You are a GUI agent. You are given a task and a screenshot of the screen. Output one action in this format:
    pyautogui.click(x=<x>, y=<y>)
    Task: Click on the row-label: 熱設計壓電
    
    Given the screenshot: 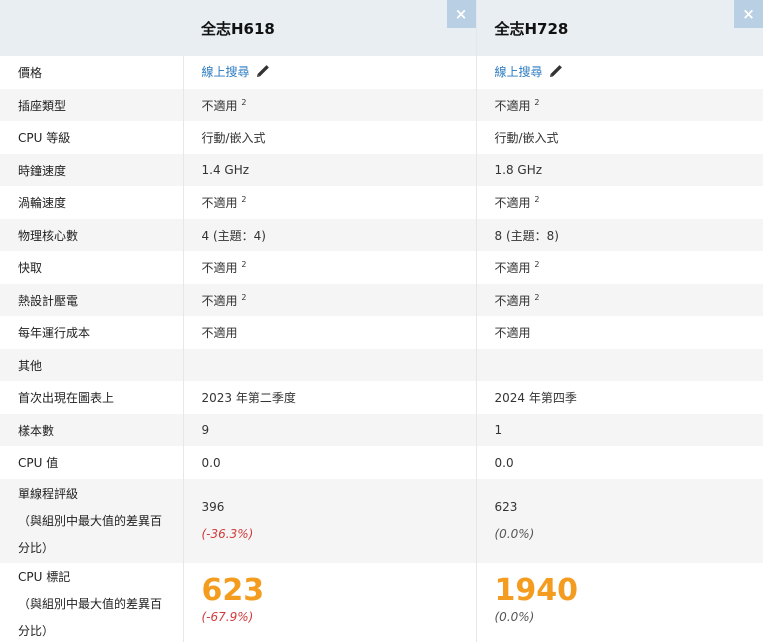 What is the action you would take?
    pyautogui.click(x=92, y=300)
    